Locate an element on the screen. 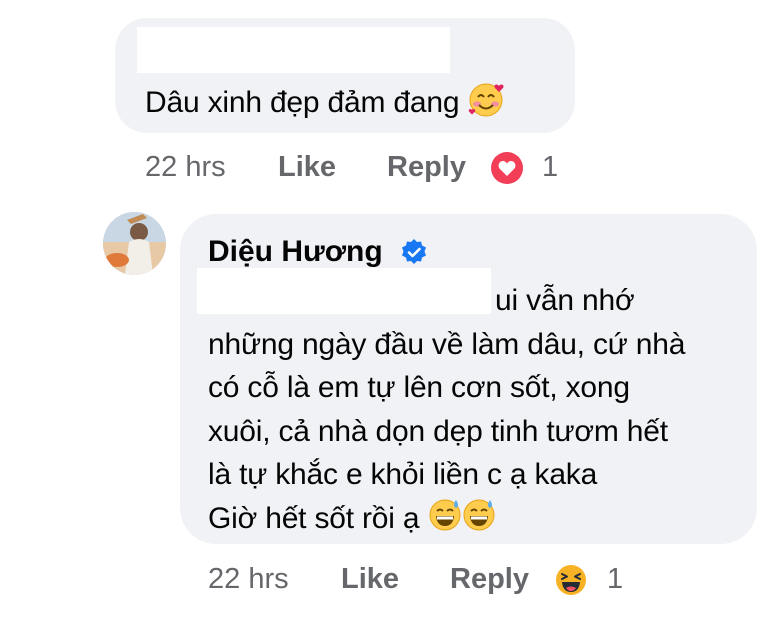 This screenshot has height=617, width=780. reply-like-button: Like is located at coordinates (370, 579).